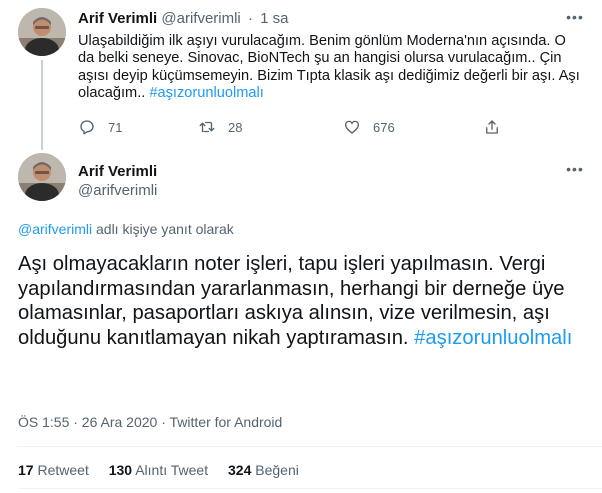 This screenshot has width=602, height=493. I want to click on thread-connector-line, so click(42, 105).